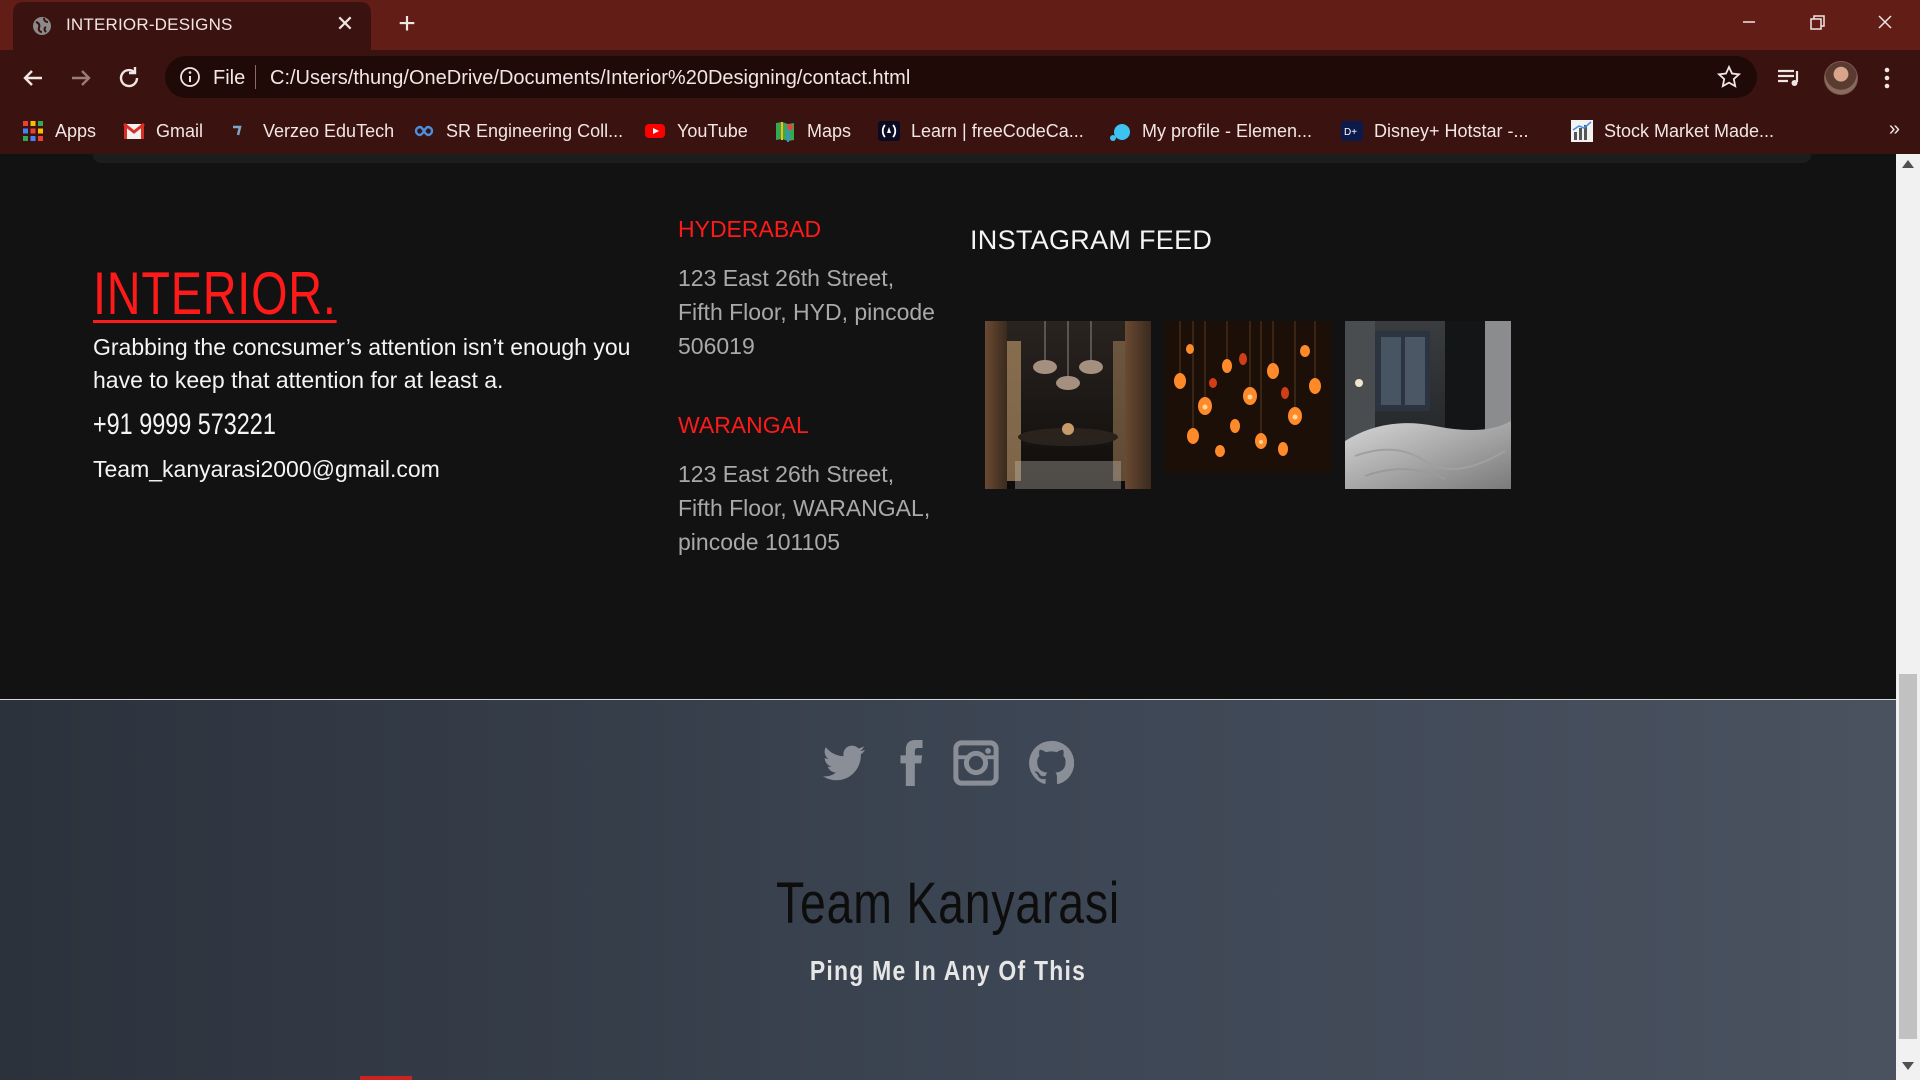 This screenshot has width=1920, height=1080. Describe the element at coordinates (345, 24) in the screenshot. I see `tab-close-icon: ✕` at that location.